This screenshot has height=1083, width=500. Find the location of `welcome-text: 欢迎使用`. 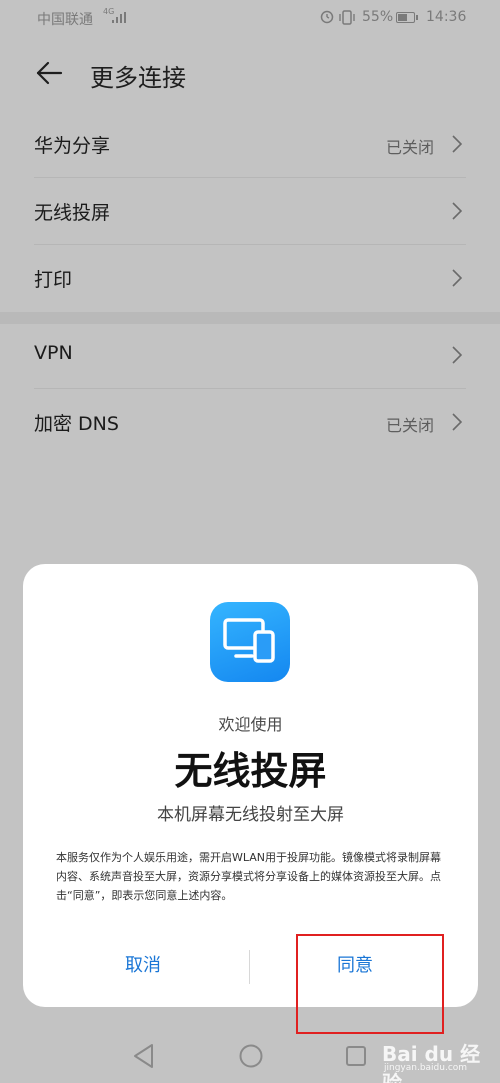

welcome-text: 欢迎使用 is located at coordinates (250, 724).